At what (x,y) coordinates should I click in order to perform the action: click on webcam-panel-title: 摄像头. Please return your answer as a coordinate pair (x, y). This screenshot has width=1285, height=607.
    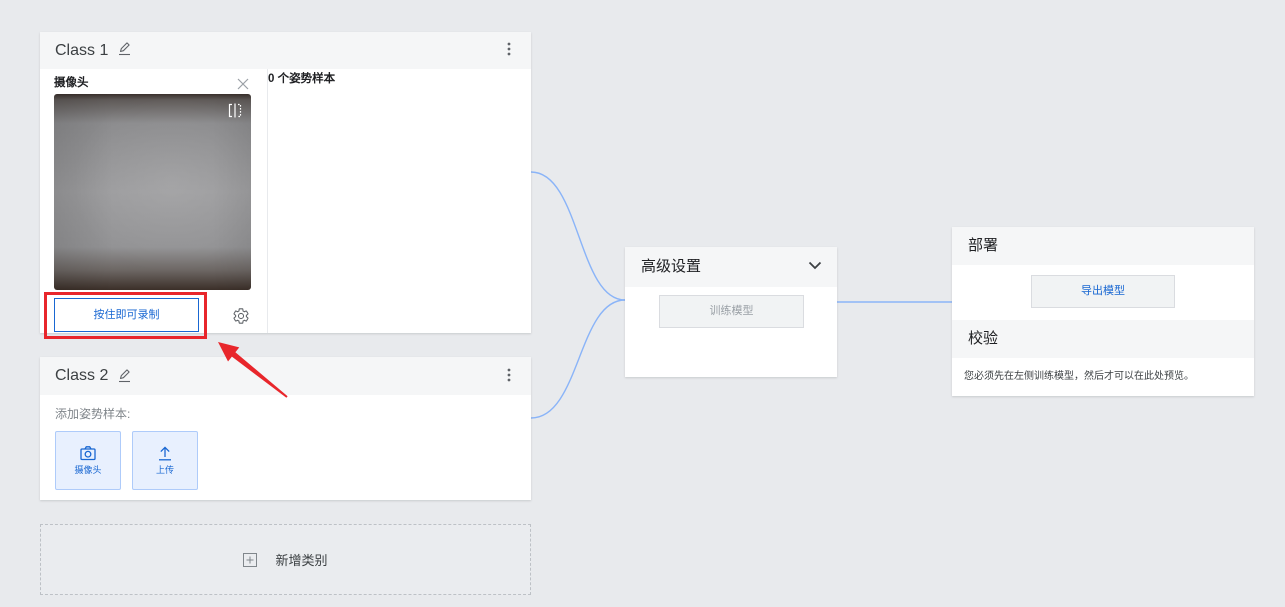
    Looking at the image, I should click on (71, 83).